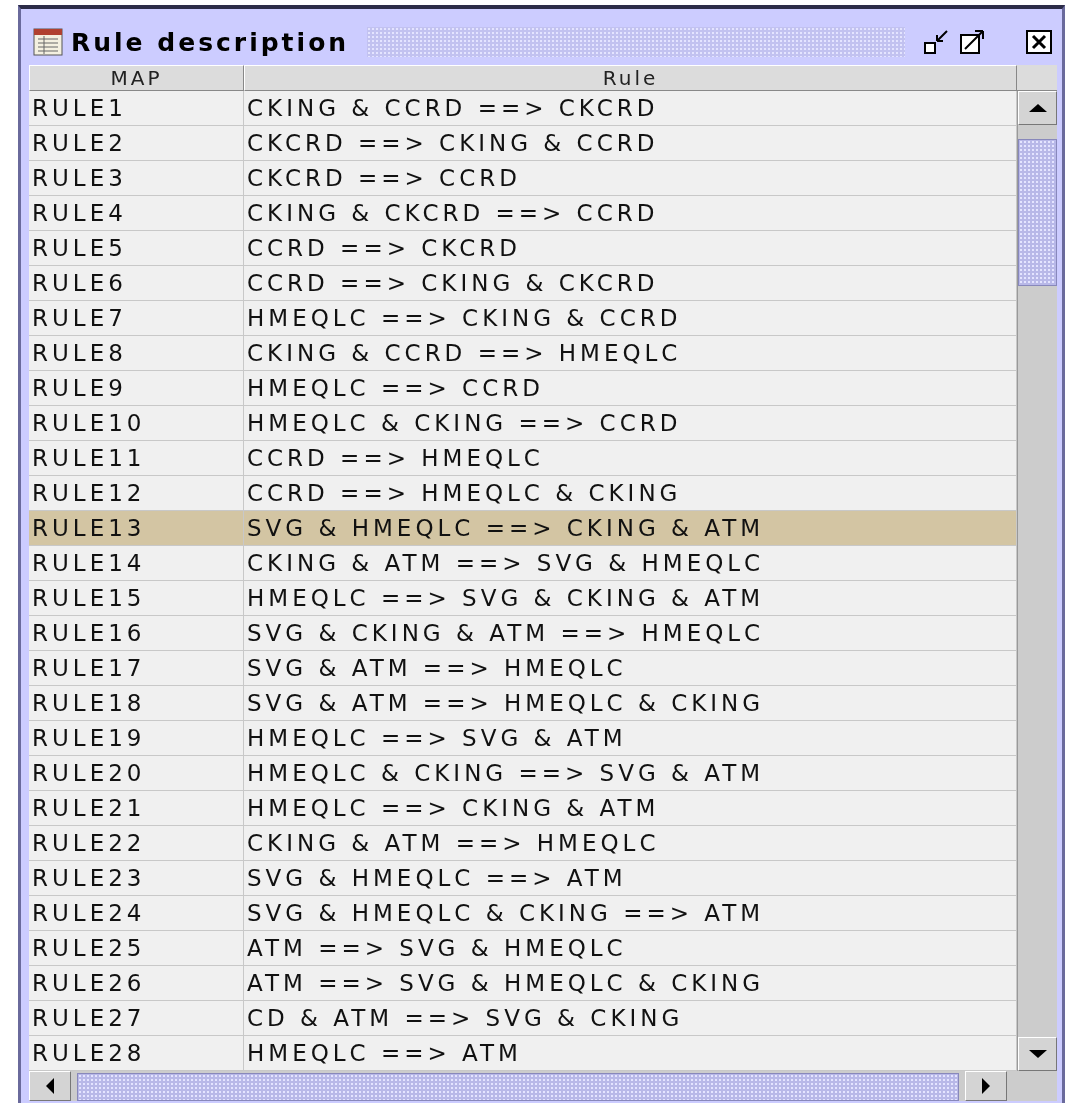 This screenshot has width=1077, height=1103. Describe the element at coordinates (523, 283) in the screenshot. I see `table-row: RULE6 CCRD ==> CKING & CKCRD` at that location.